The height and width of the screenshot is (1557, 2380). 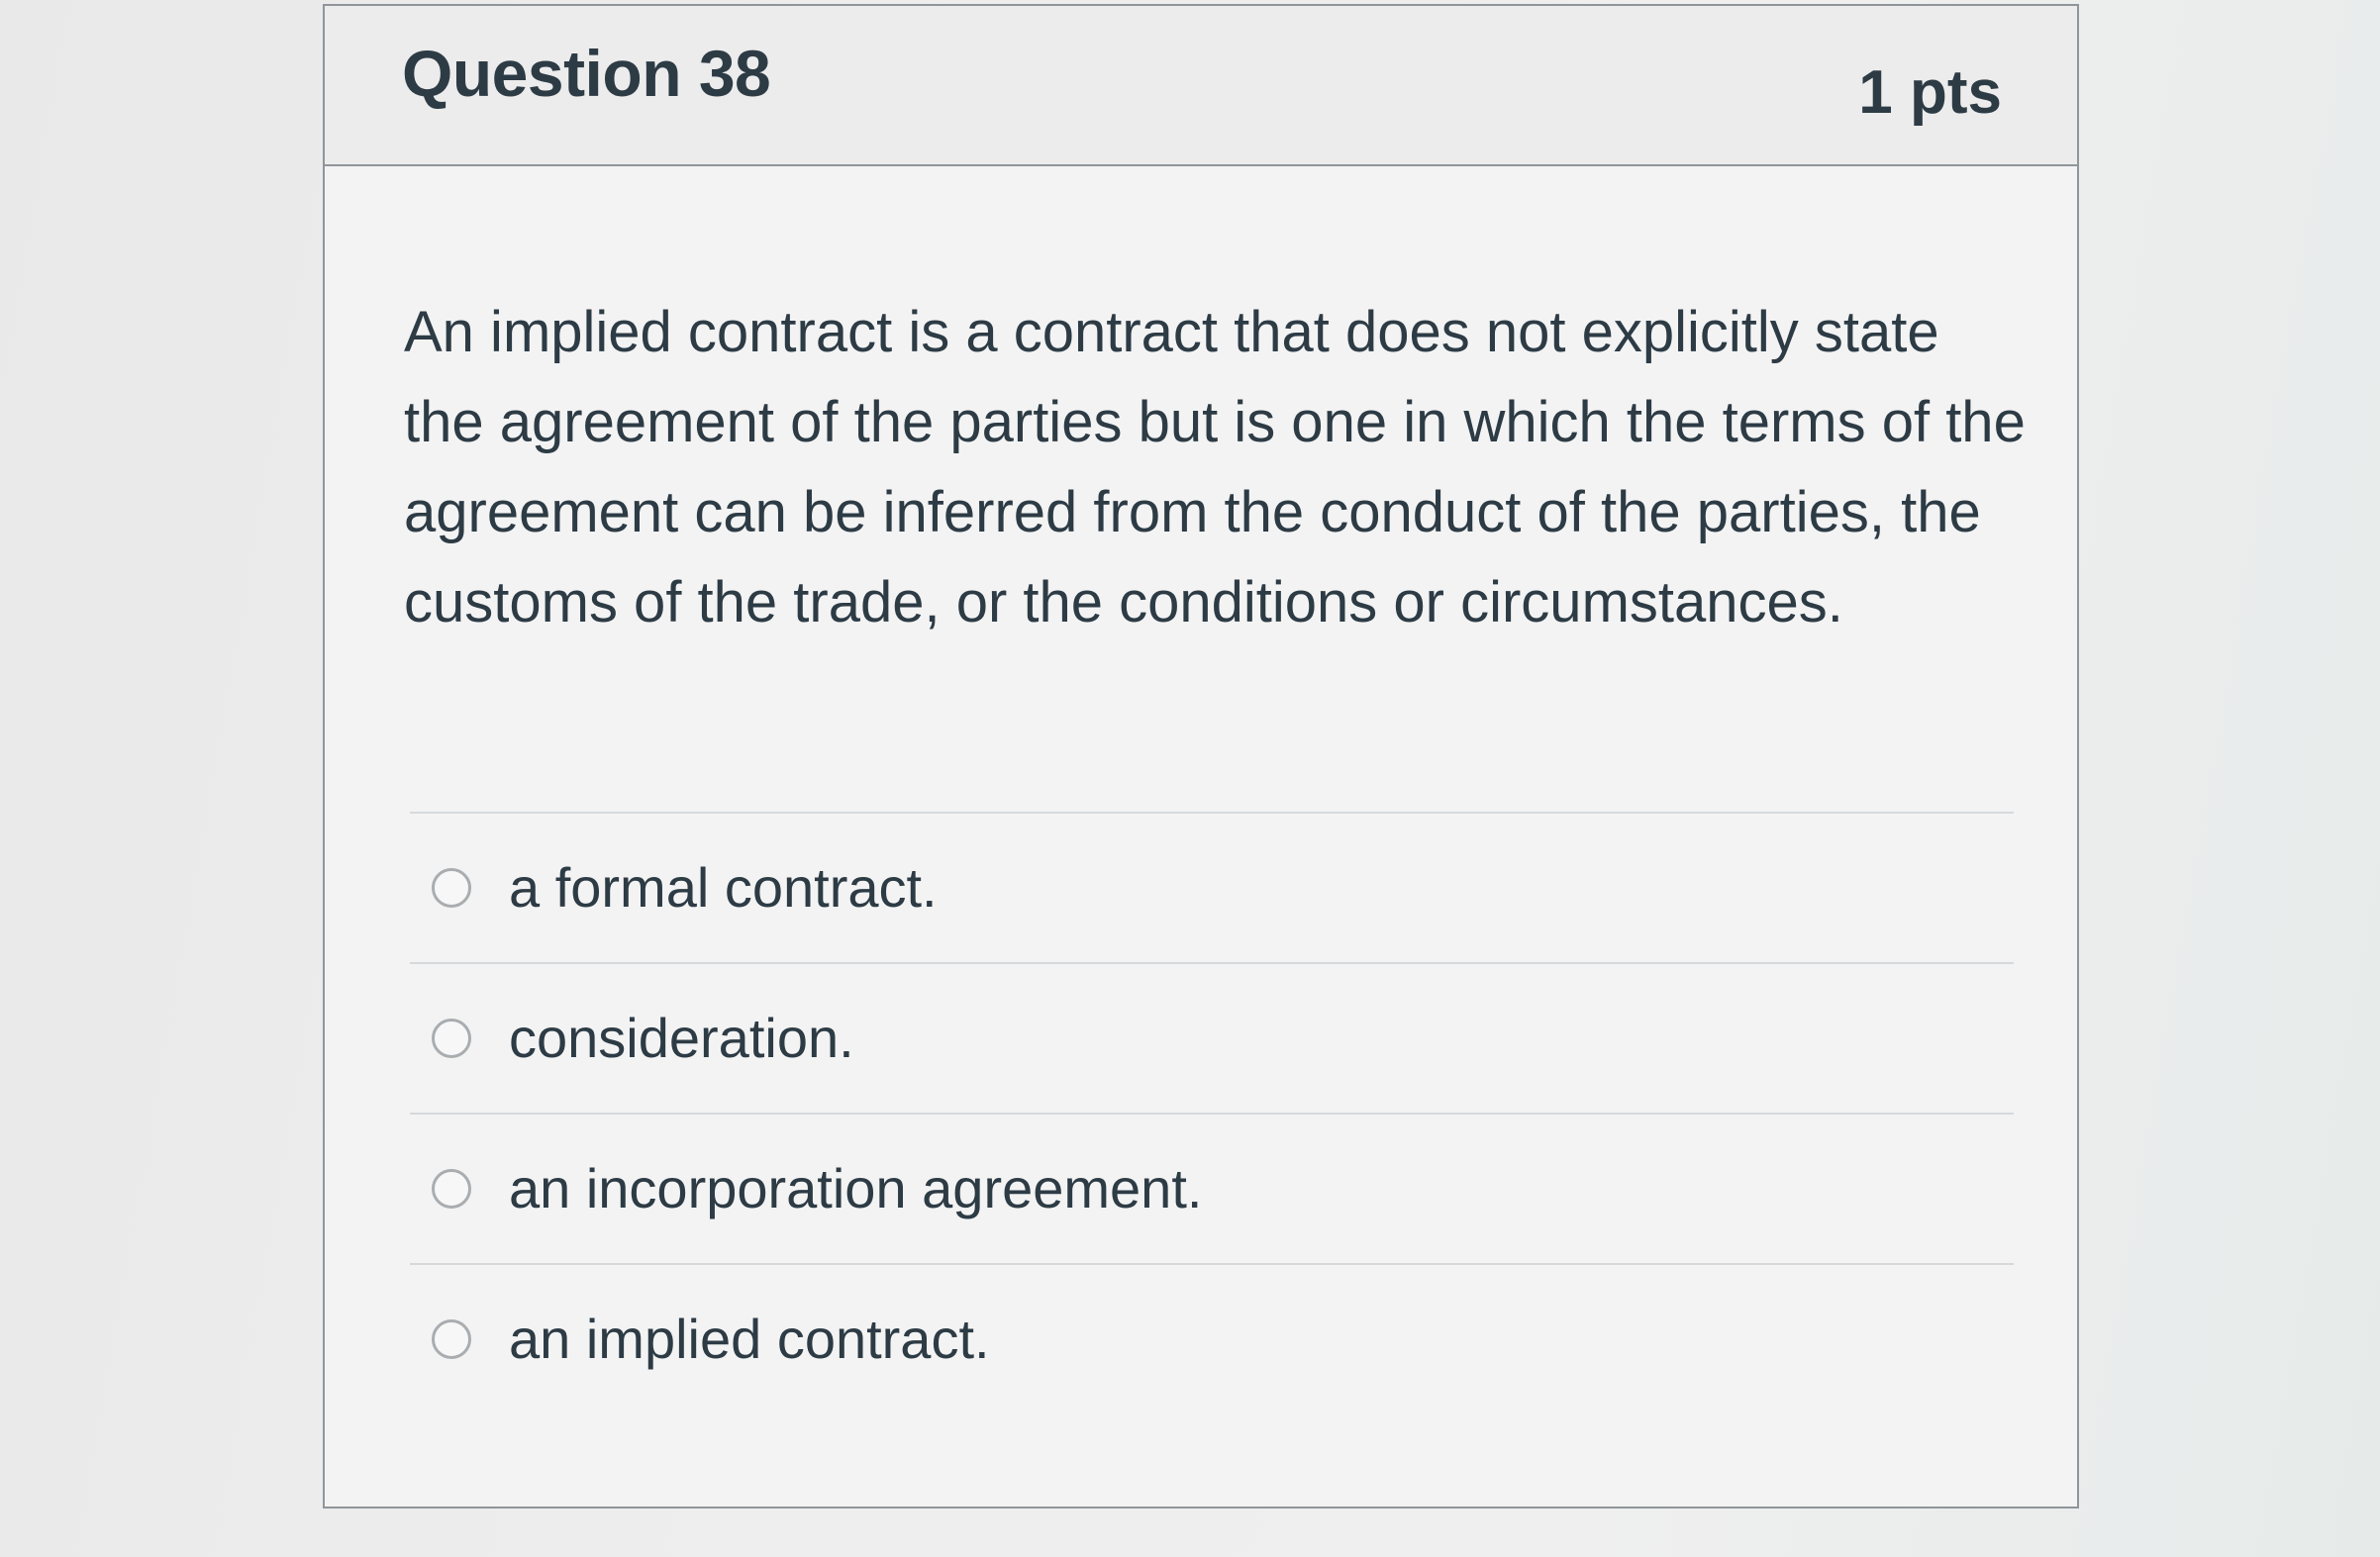 I want to click on answer-option: an incorporation agreement., so click(x=1212, y=1188).